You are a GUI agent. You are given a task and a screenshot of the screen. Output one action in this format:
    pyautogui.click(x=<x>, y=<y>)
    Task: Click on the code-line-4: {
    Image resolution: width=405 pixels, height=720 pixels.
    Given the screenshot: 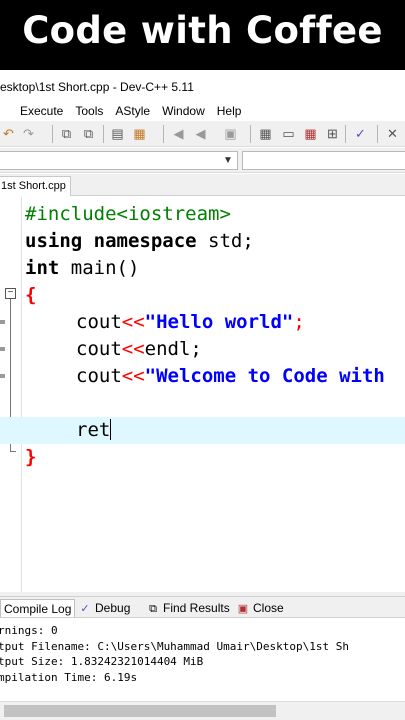 What is the action you would take?
    pyautogui.click(x=202, y=295)
    